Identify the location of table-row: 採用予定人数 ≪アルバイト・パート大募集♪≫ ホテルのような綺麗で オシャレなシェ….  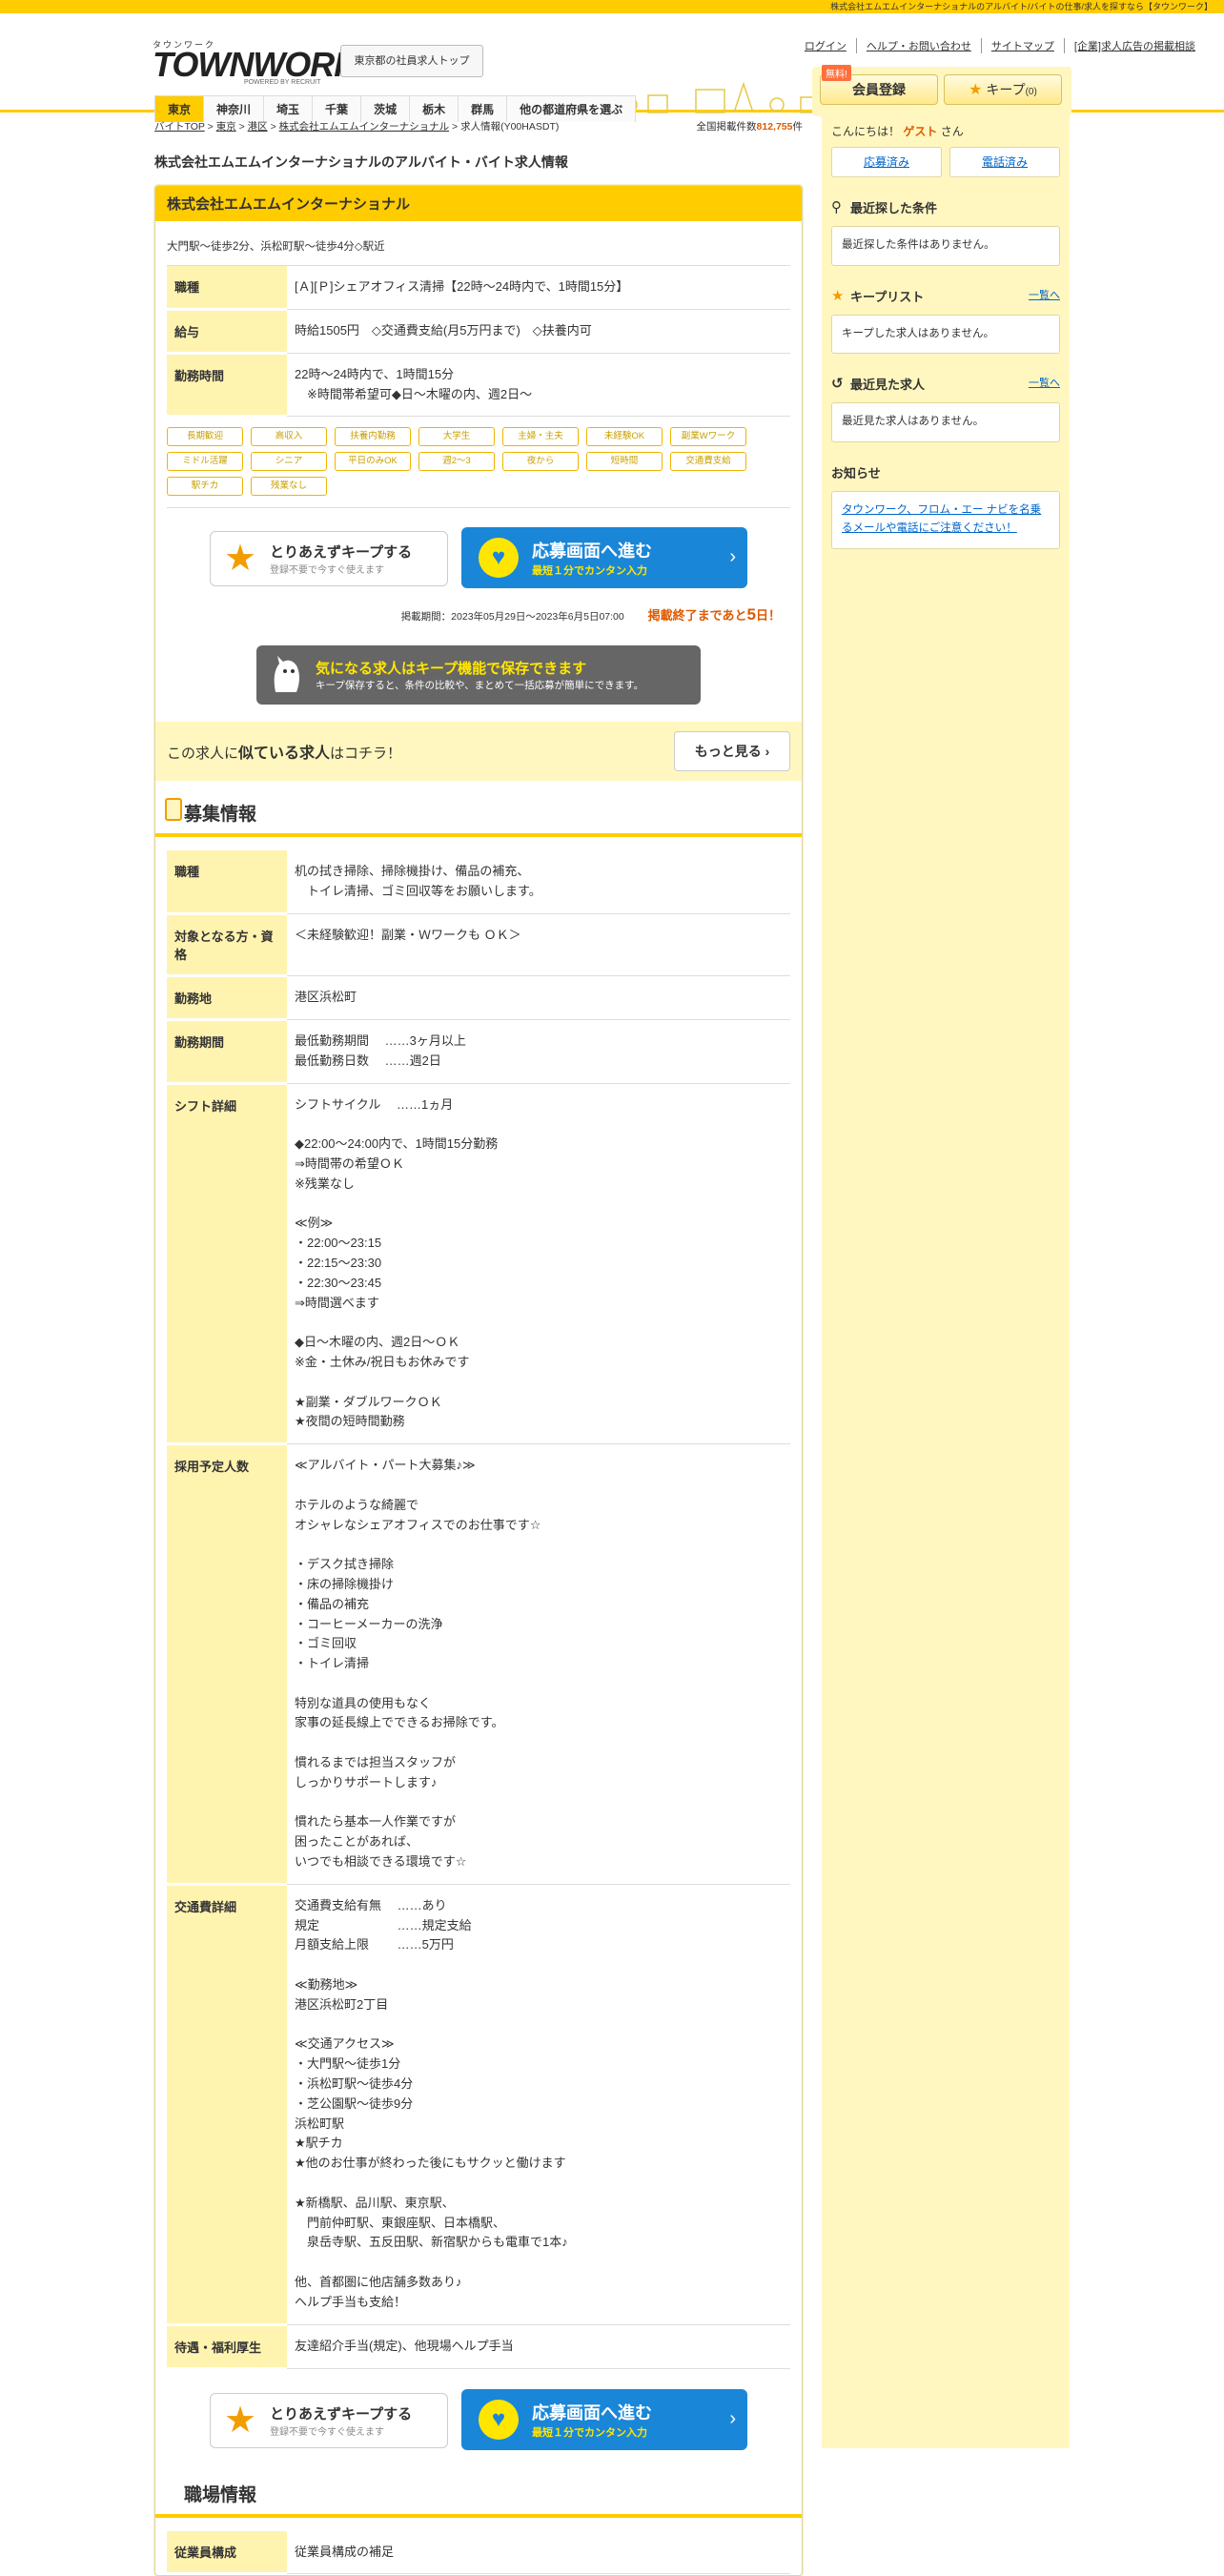
(479, 1665).